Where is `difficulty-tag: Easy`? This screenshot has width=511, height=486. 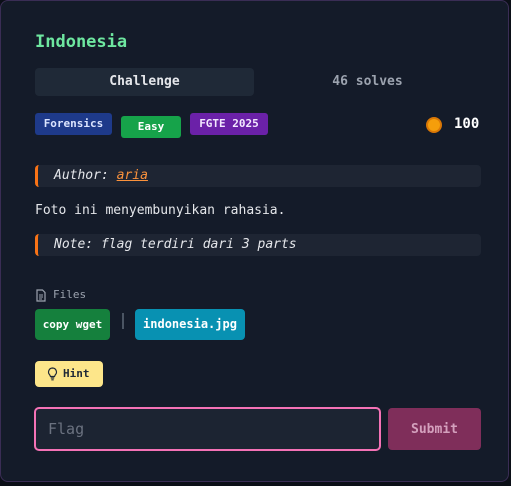
difficulty-tag: Easy is located at coordinates (151, 127).